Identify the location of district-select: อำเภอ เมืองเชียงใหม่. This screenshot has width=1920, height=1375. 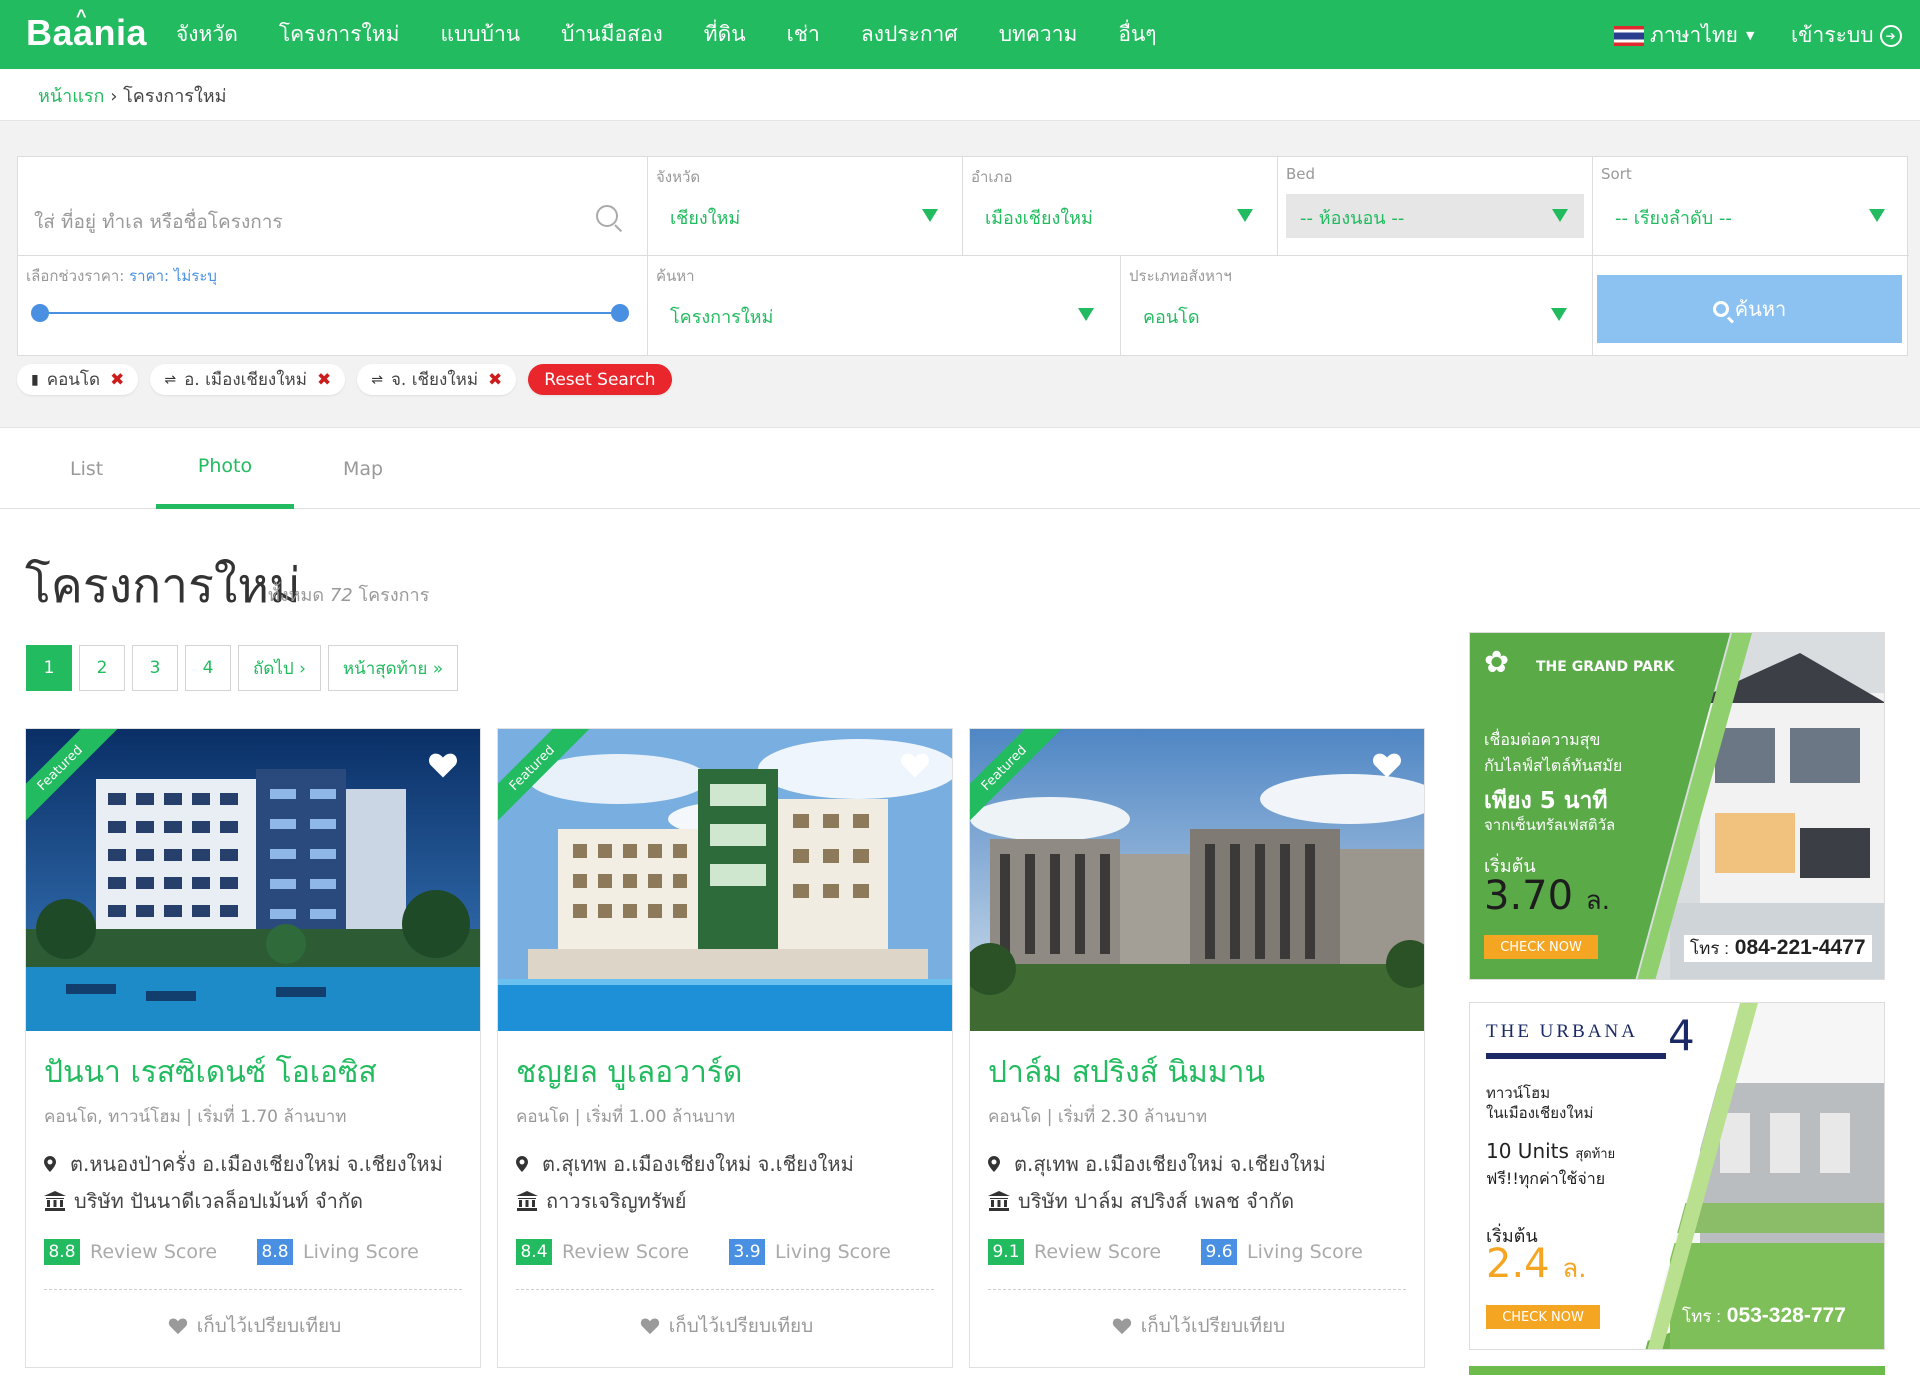
(1120, 206).